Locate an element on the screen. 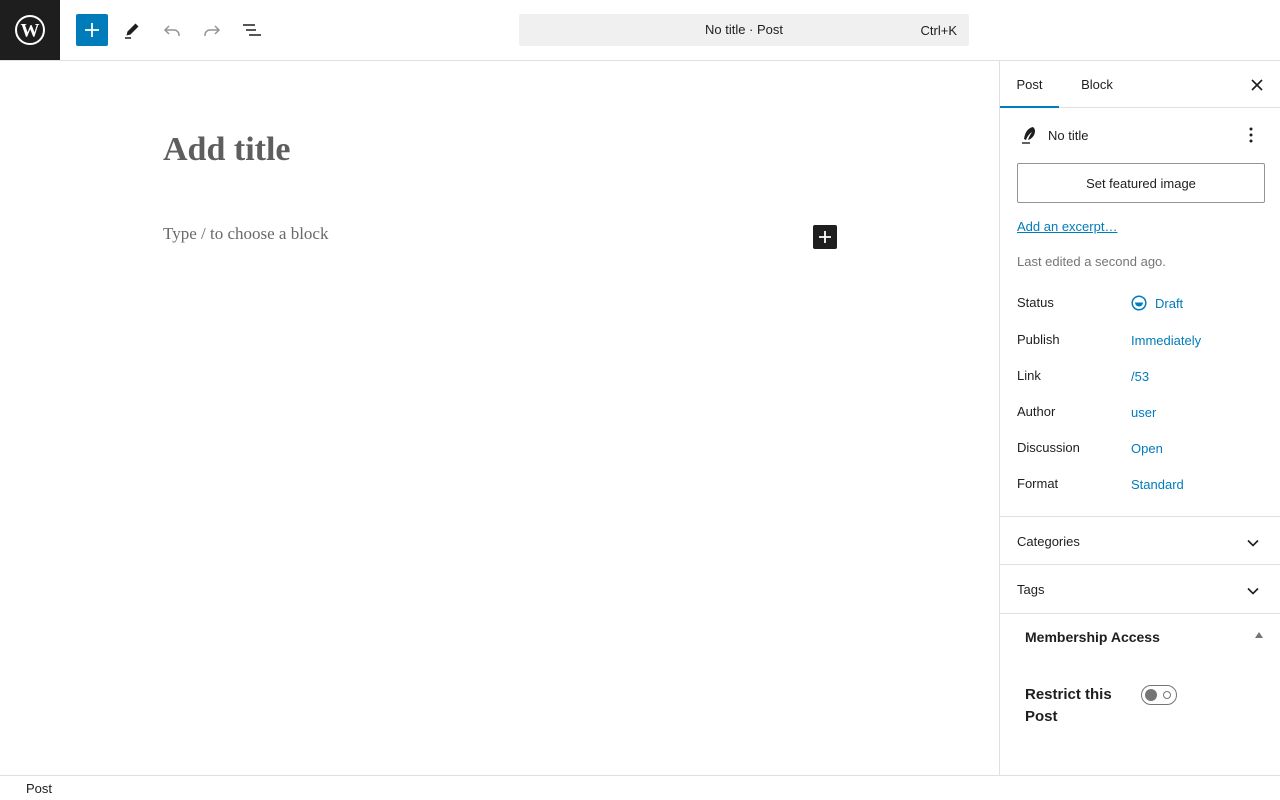 The height and width of the screenshot is (800, 1280). tags-toggle is located at coordinates (1253, 591).